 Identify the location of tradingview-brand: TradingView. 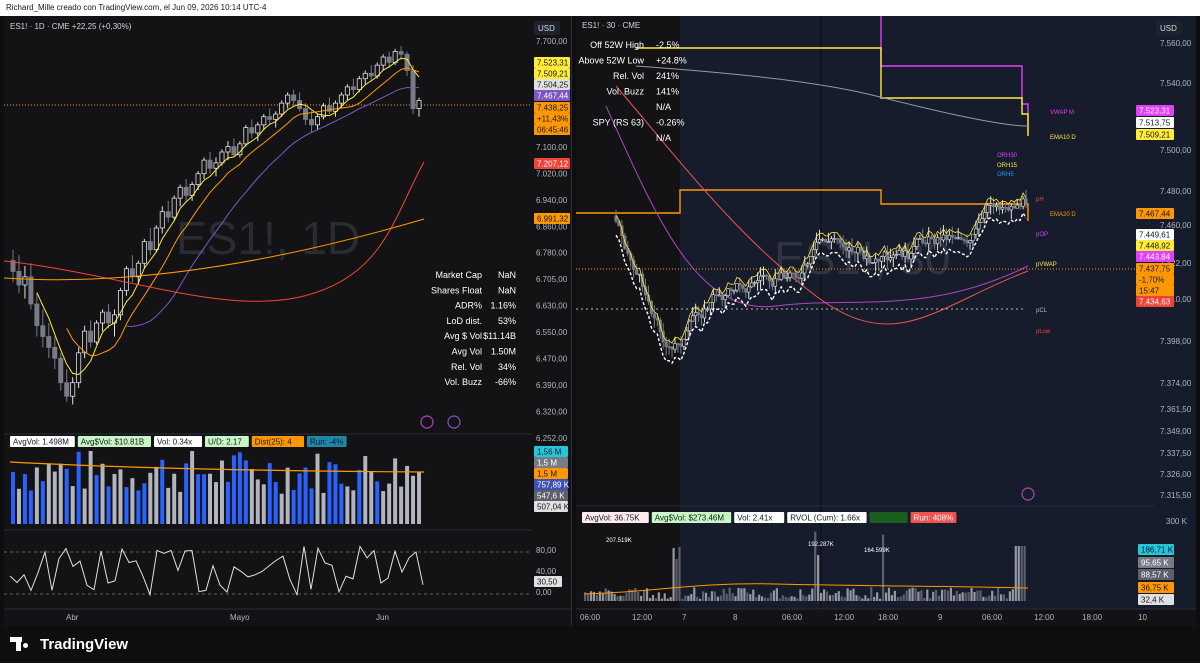
(84, 644).